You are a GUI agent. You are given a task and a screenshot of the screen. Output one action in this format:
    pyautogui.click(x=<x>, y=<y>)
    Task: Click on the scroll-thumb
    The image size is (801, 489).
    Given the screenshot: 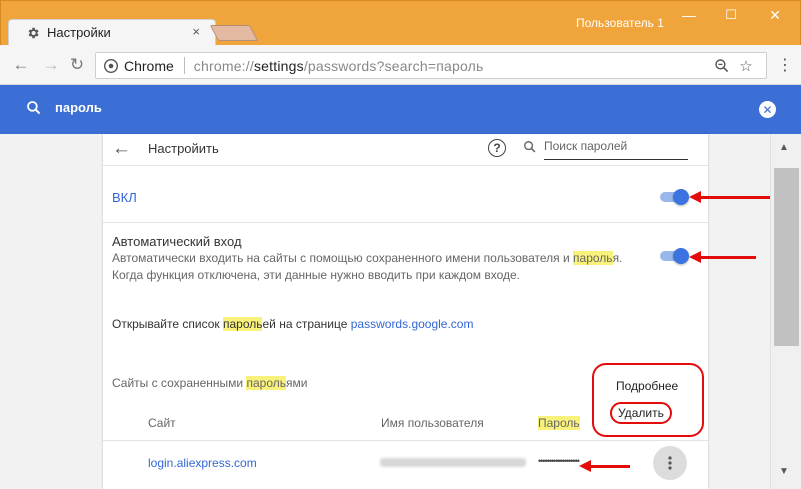 What is the action you would take?
    pyautogui.click(x=786, y=257)
    